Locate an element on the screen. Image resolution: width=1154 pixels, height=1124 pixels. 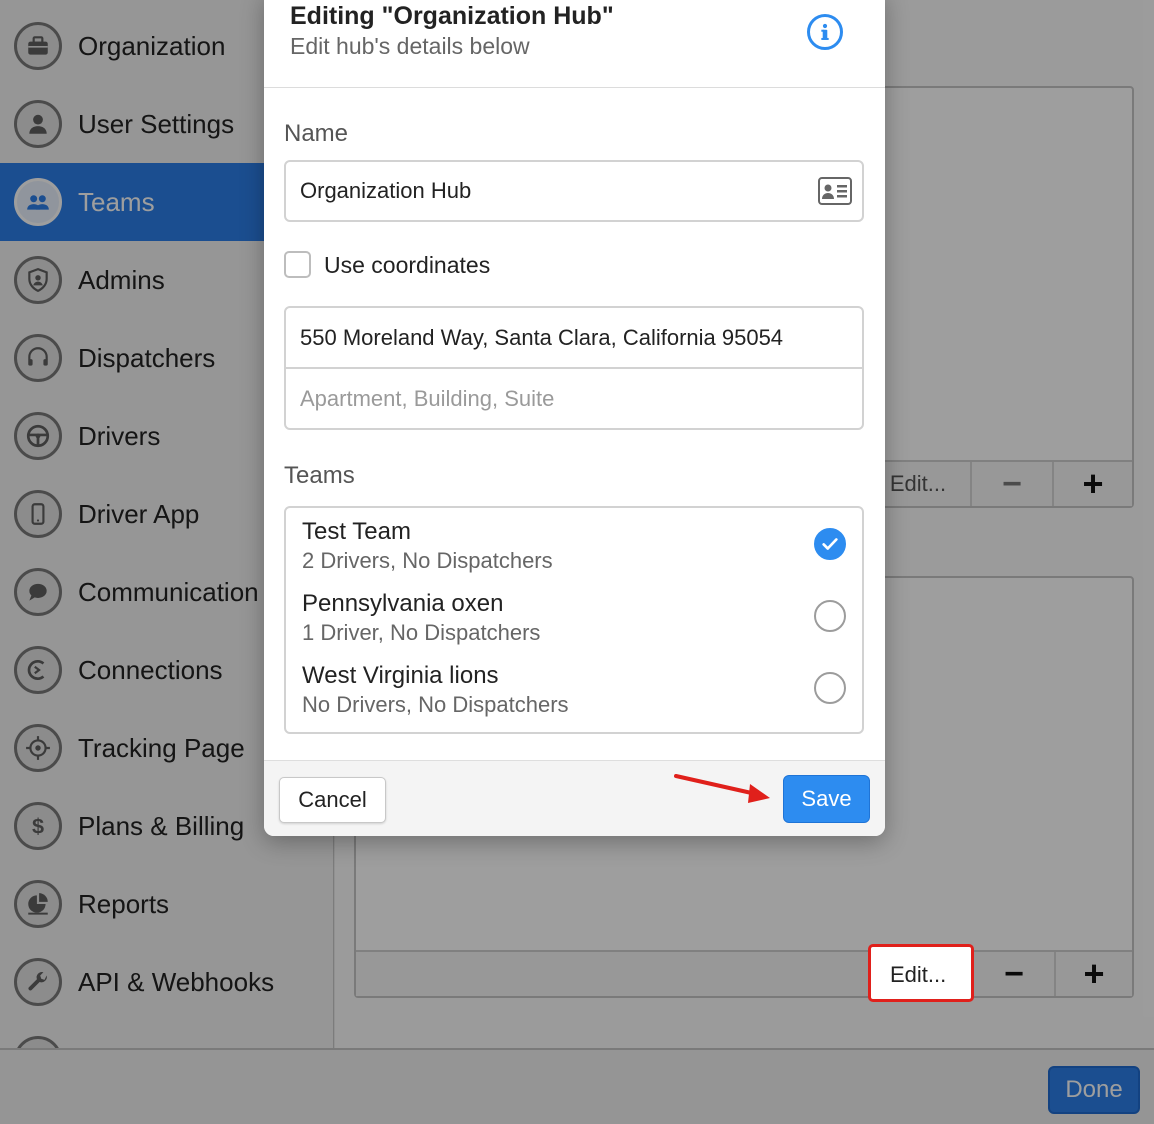
checkmark-icon is located at coordinates (830, 544).